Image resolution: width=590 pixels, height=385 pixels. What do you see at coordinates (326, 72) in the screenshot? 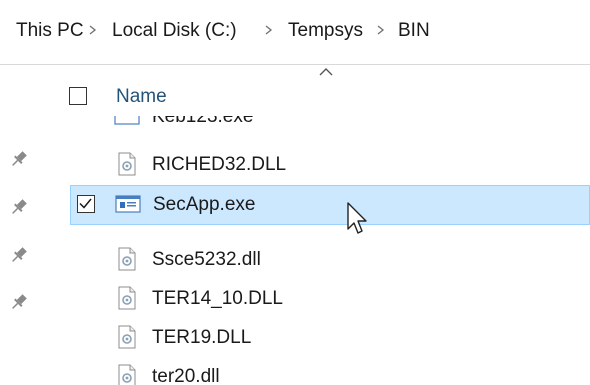
I see `sort-ascending-icon` at bounding box center [326, 72].